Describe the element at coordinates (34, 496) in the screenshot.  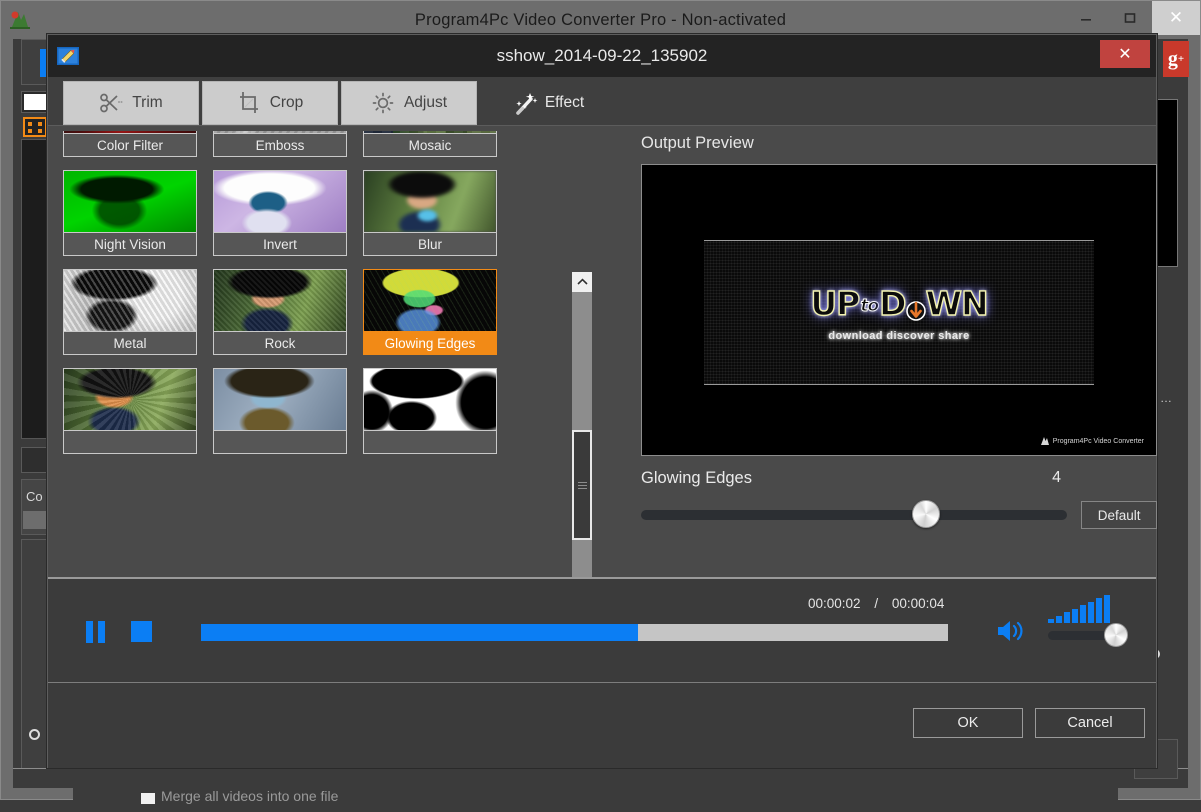
I see `bg-convert-label: Co` at that location.